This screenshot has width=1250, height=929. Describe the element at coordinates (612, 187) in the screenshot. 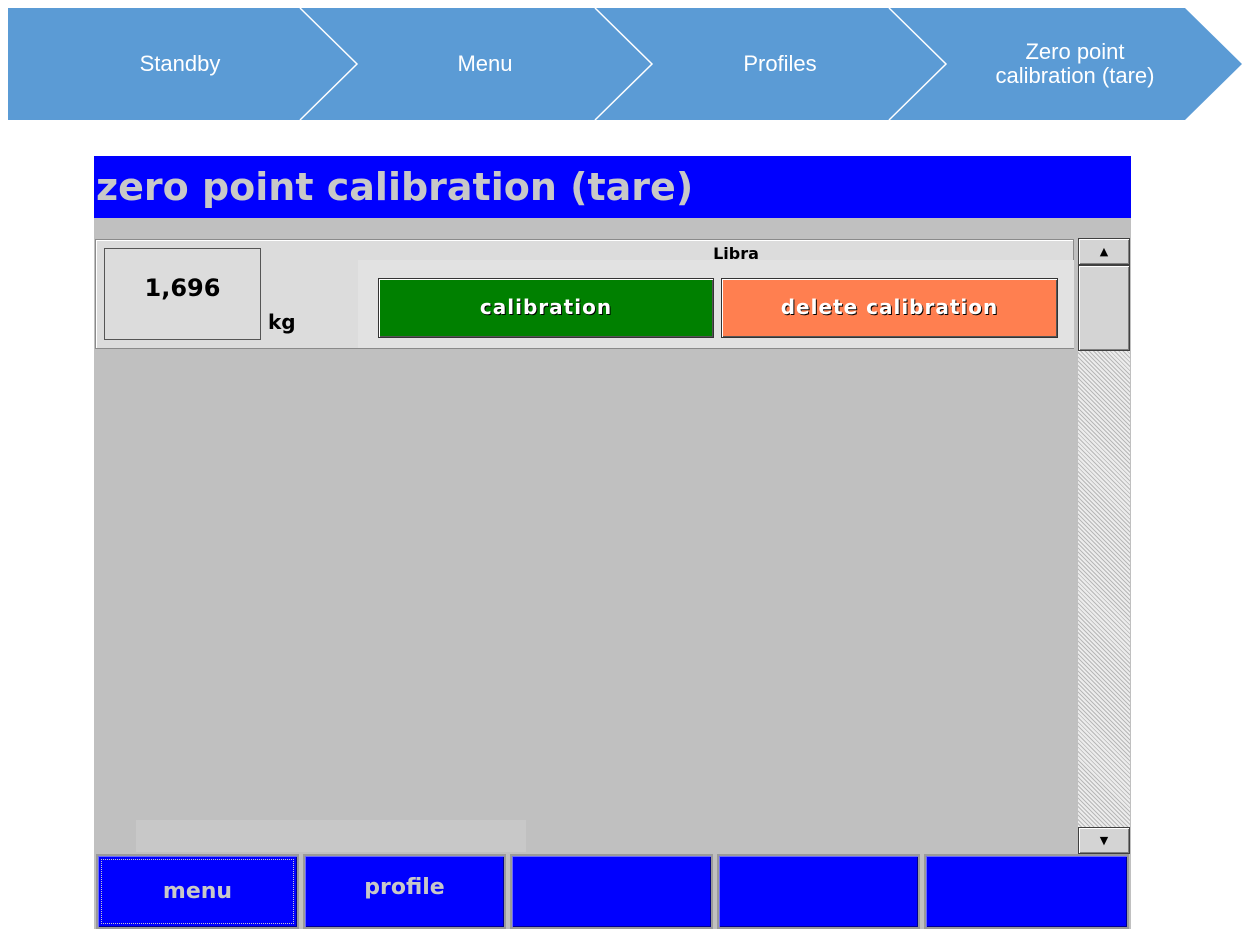

I see `page-title: zero point calibration (tare)` at that location.